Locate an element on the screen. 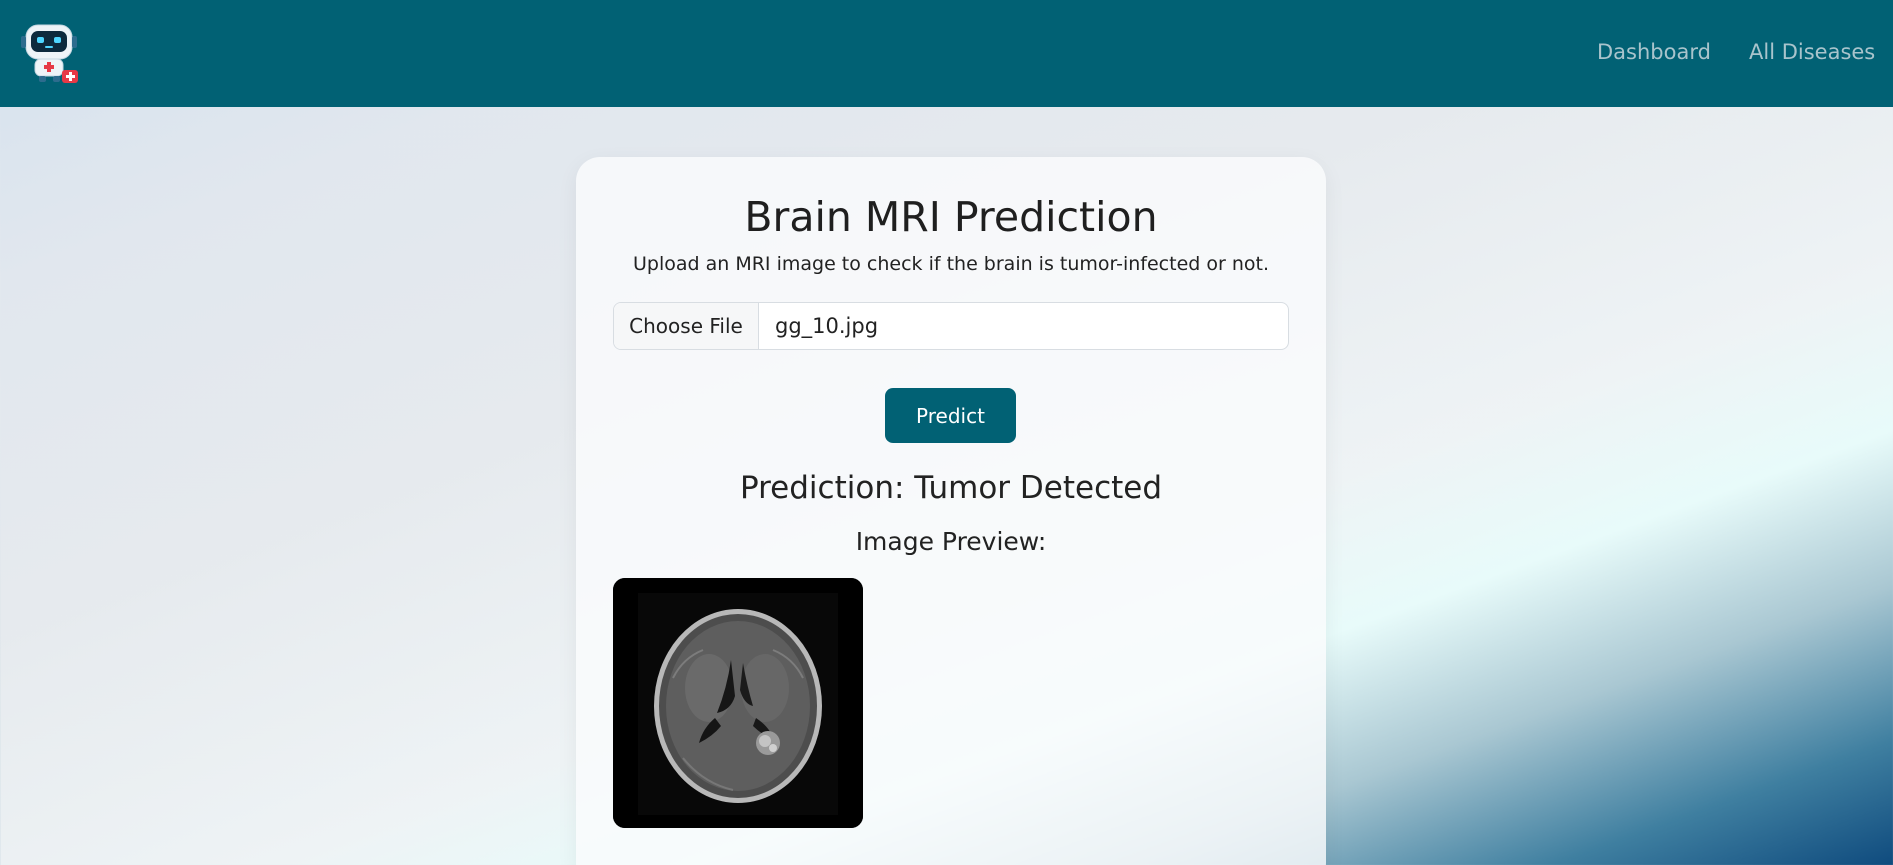 The height and width of the screenshot is (865, 1893). robot-doctor-icon is located at coordinates (51, 53).